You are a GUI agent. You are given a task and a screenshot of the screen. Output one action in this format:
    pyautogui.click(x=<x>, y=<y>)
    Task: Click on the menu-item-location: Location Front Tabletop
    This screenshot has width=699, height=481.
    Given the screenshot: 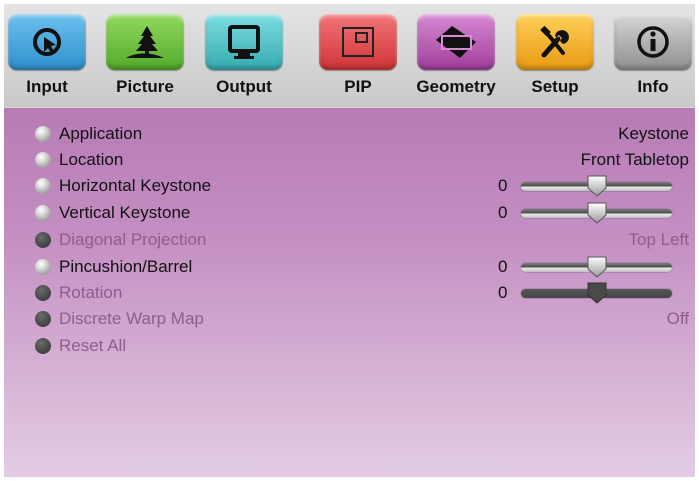 What is the action you would take?
    pyautogui.click(x=349, y=160)
    